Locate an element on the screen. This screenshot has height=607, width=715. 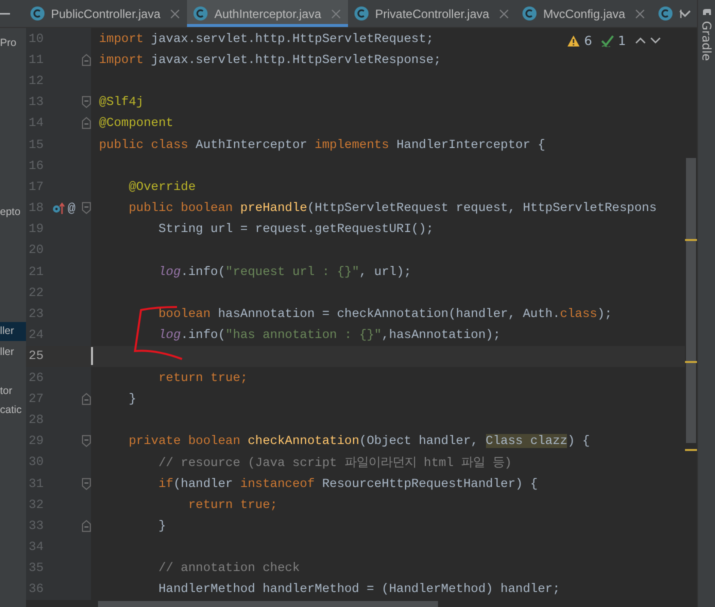
code-line: public class AuthInterceptor implements HandlerInterceptor { is located at coordinates (322, 145).